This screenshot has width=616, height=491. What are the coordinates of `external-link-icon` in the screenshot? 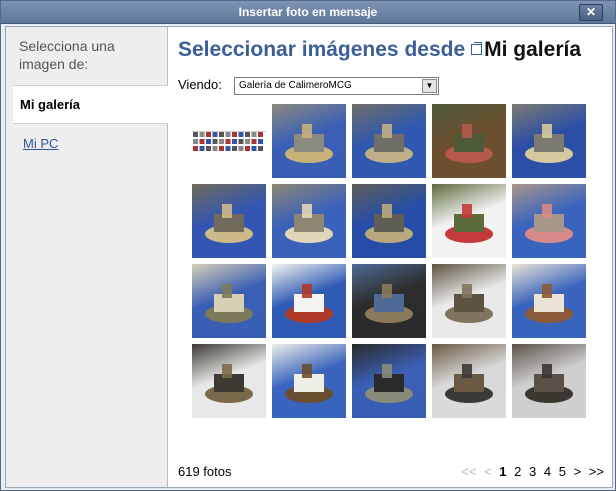 It's located at (477, 48).